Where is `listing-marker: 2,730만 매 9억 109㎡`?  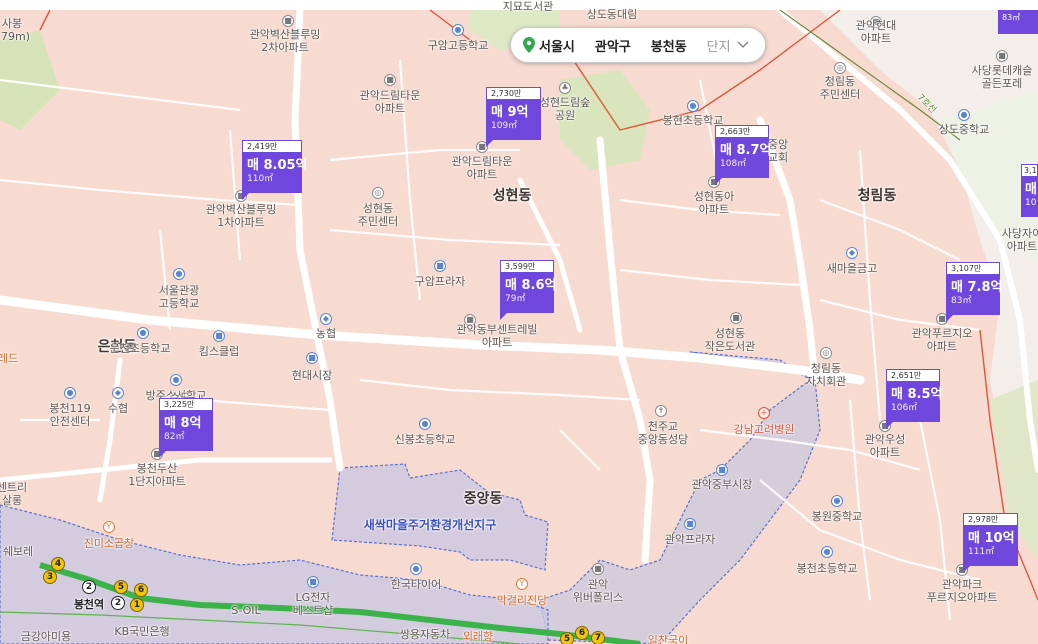
listing-marker: 2,730만 매 9억 109㎡ is located at coordinates (513, 117).